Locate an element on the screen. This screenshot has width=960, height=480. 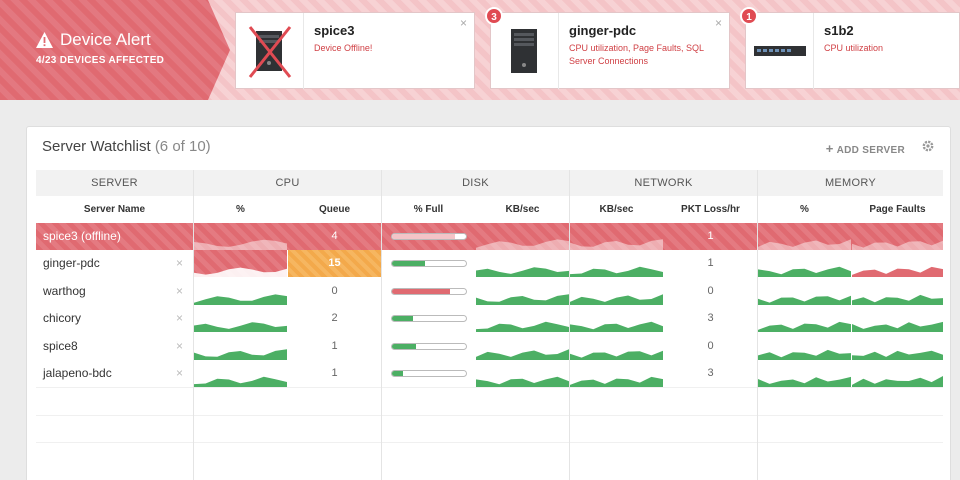
column-header-cpu-percent: % is located at coordinates (240, 209).